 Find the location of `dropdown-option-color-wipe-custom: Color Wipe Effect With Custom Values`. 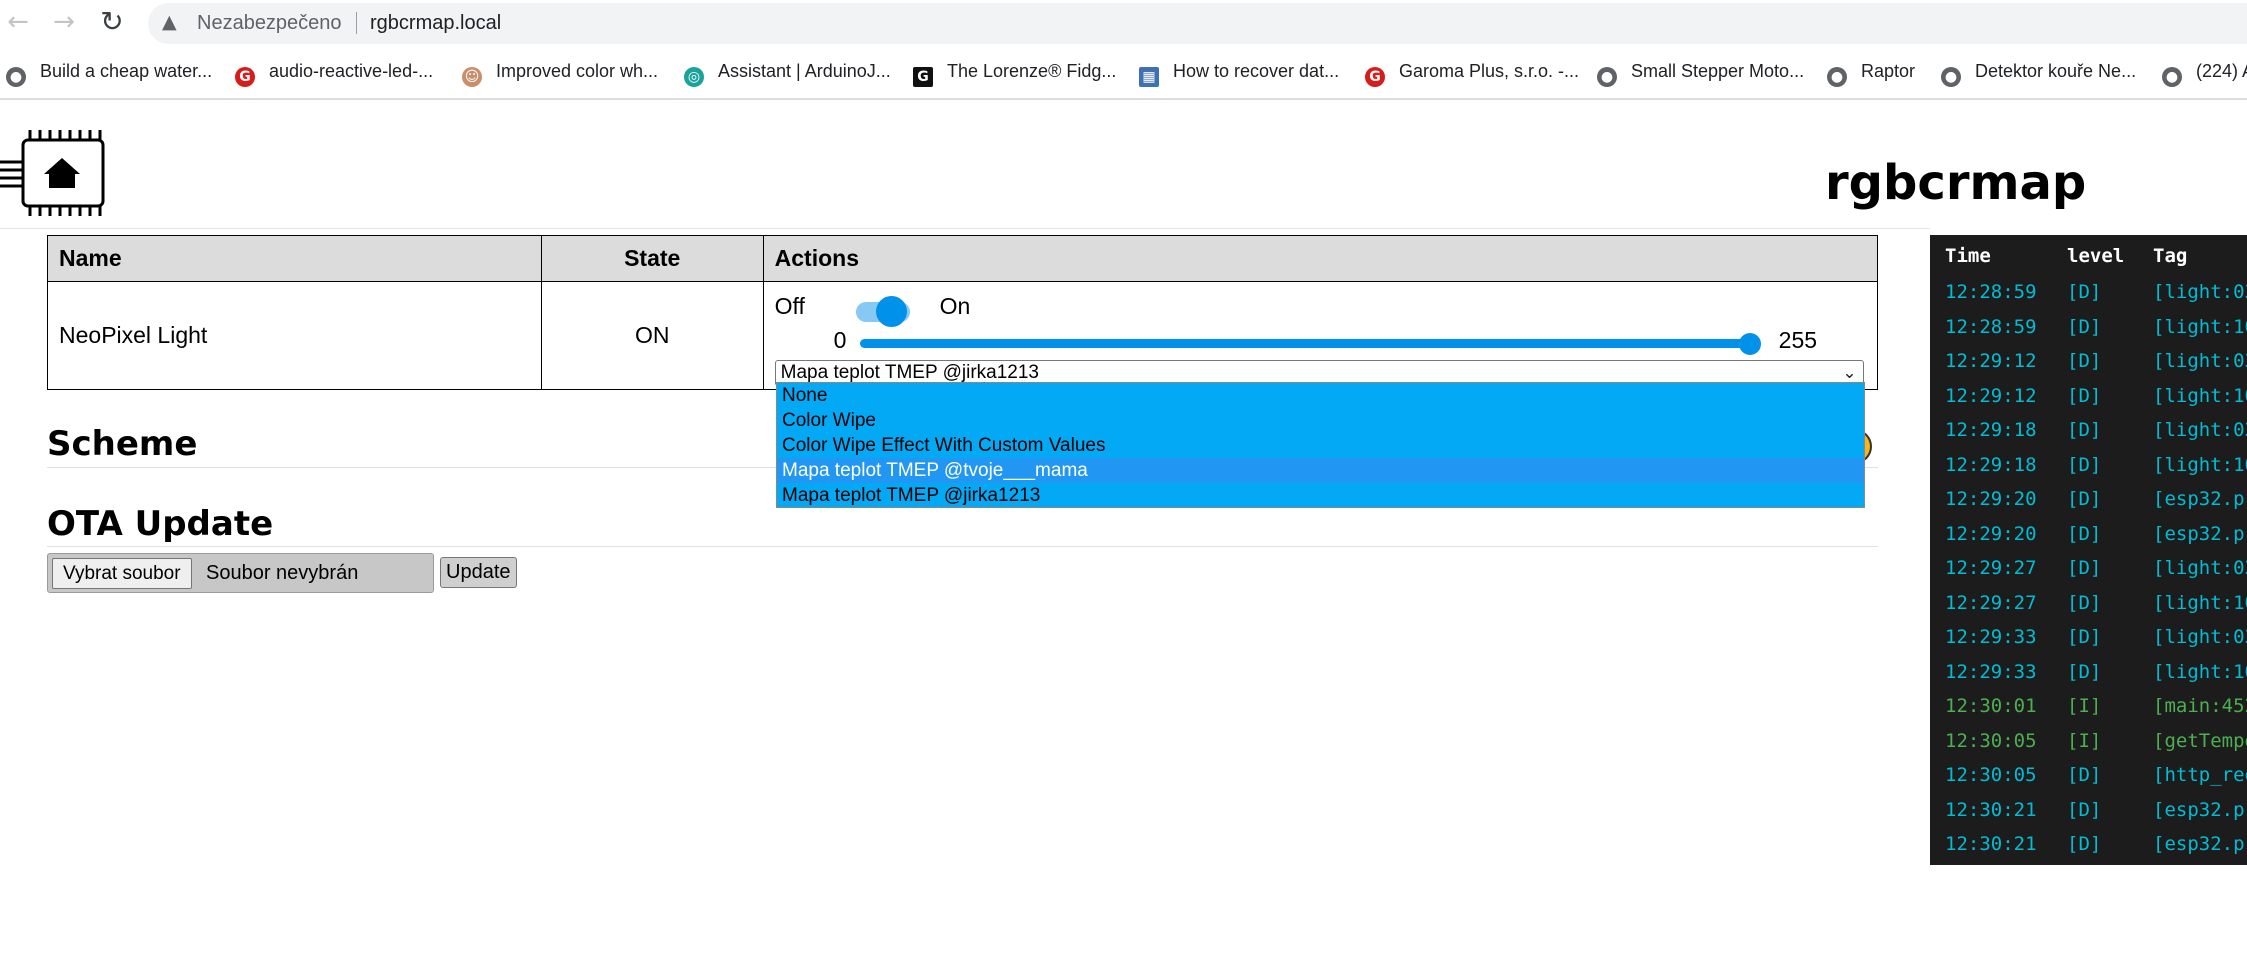

dropdown-option-color-wipe-custom: Color Wipe Effect With Custom Values is located at coordinates (1320, 445).